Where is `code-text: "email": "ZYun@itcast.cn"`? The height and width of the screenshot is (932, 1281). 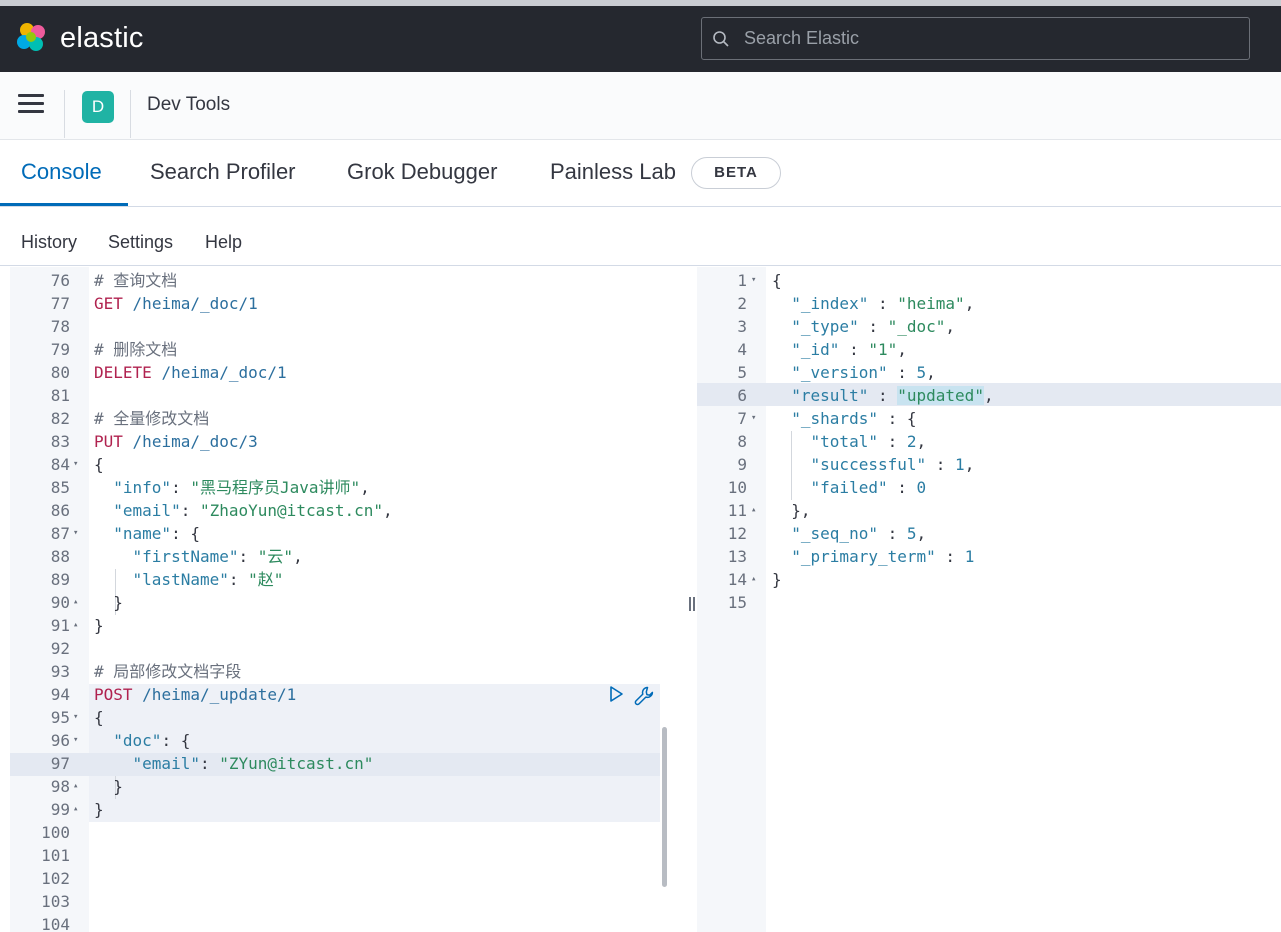 code-text: "email": "ZYun@itcast.cn" is located at coordinates (253, 763).